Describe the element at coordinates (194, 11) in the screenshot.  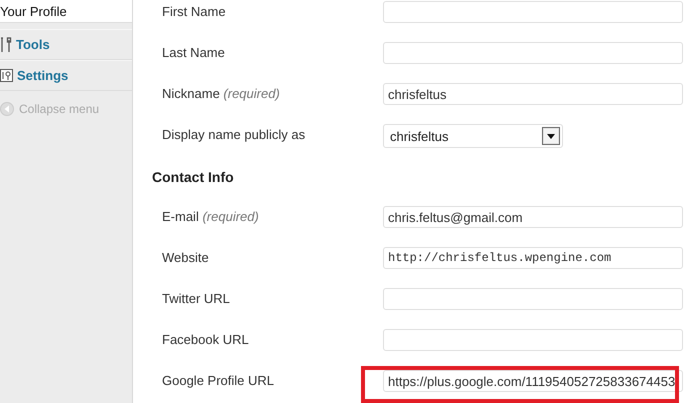
I see `field-label: First Name` at that location.